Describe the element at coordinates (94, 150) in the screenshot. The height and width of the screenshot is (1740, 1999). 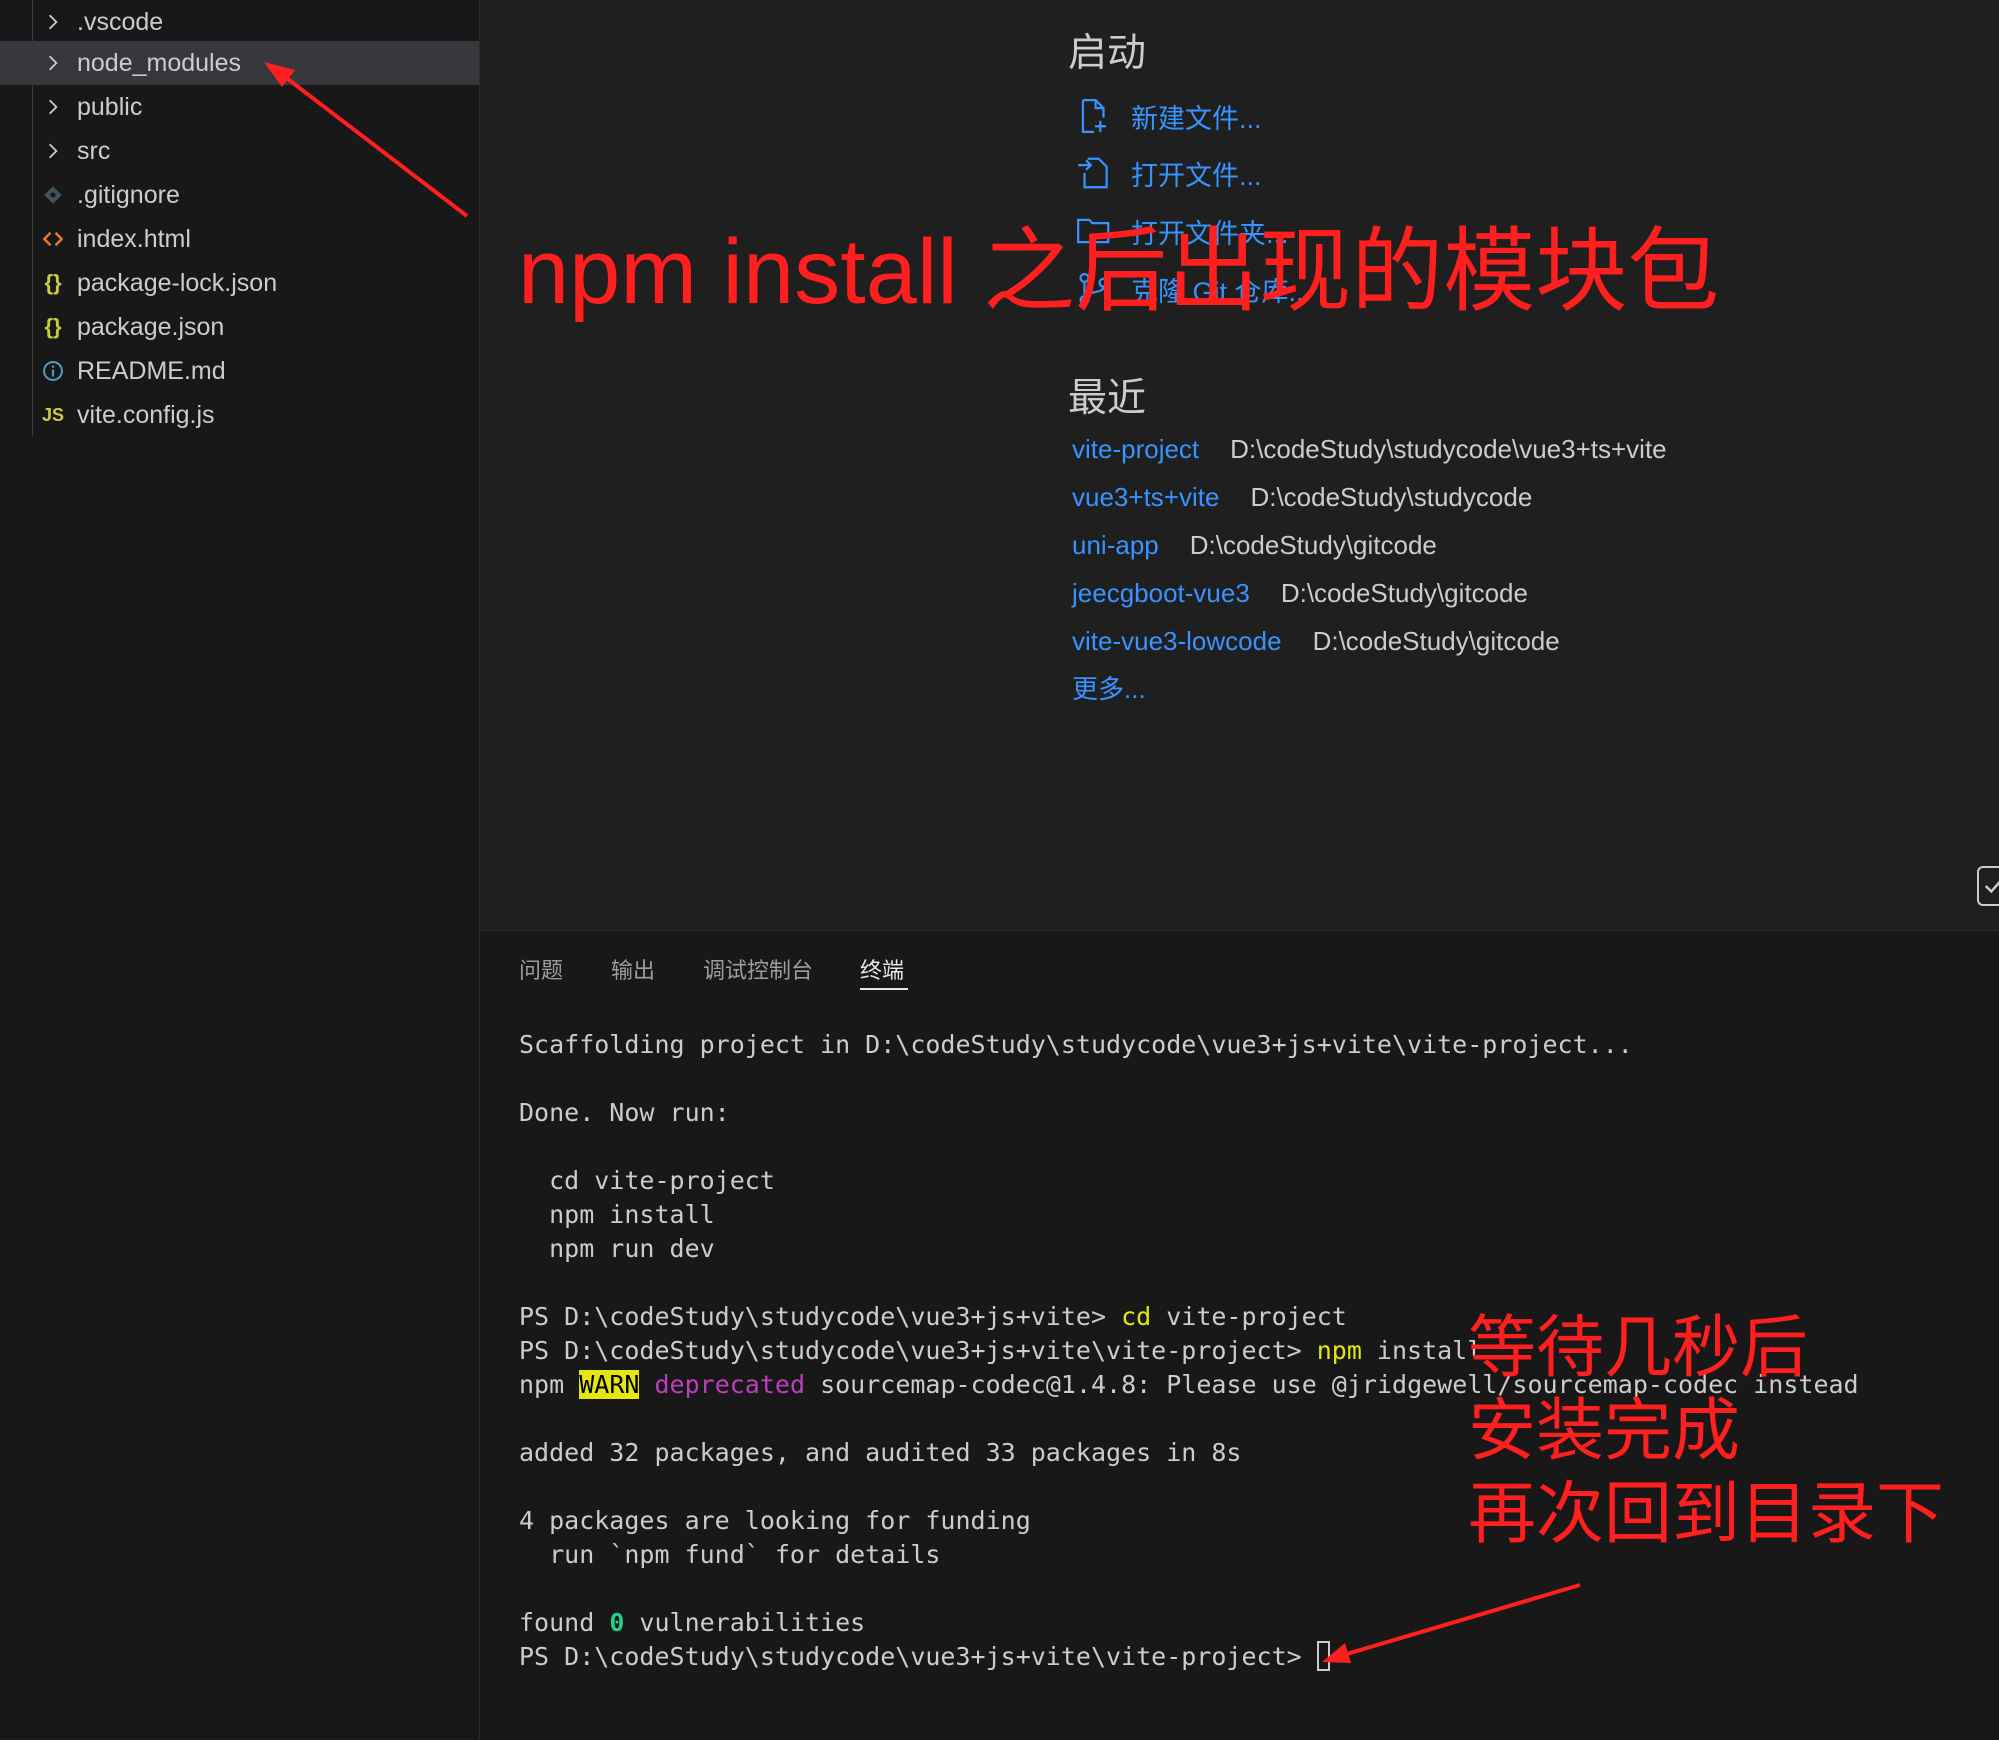
I see `tree-item-label: src` at that location.